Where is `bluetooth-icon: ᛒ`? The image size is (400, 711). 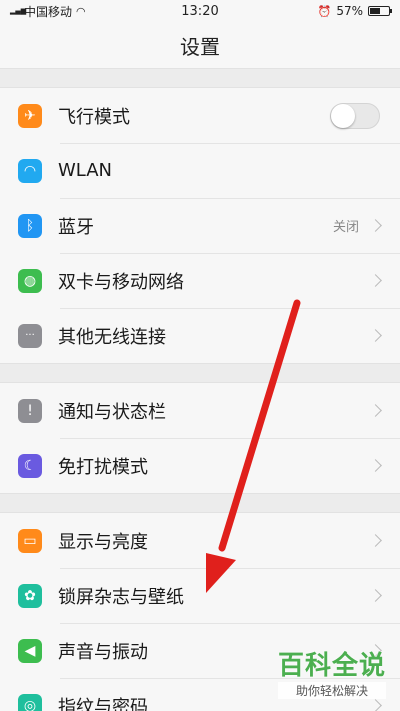 bluetooth-icon: ᛒ is located at coordinates (30, 225).